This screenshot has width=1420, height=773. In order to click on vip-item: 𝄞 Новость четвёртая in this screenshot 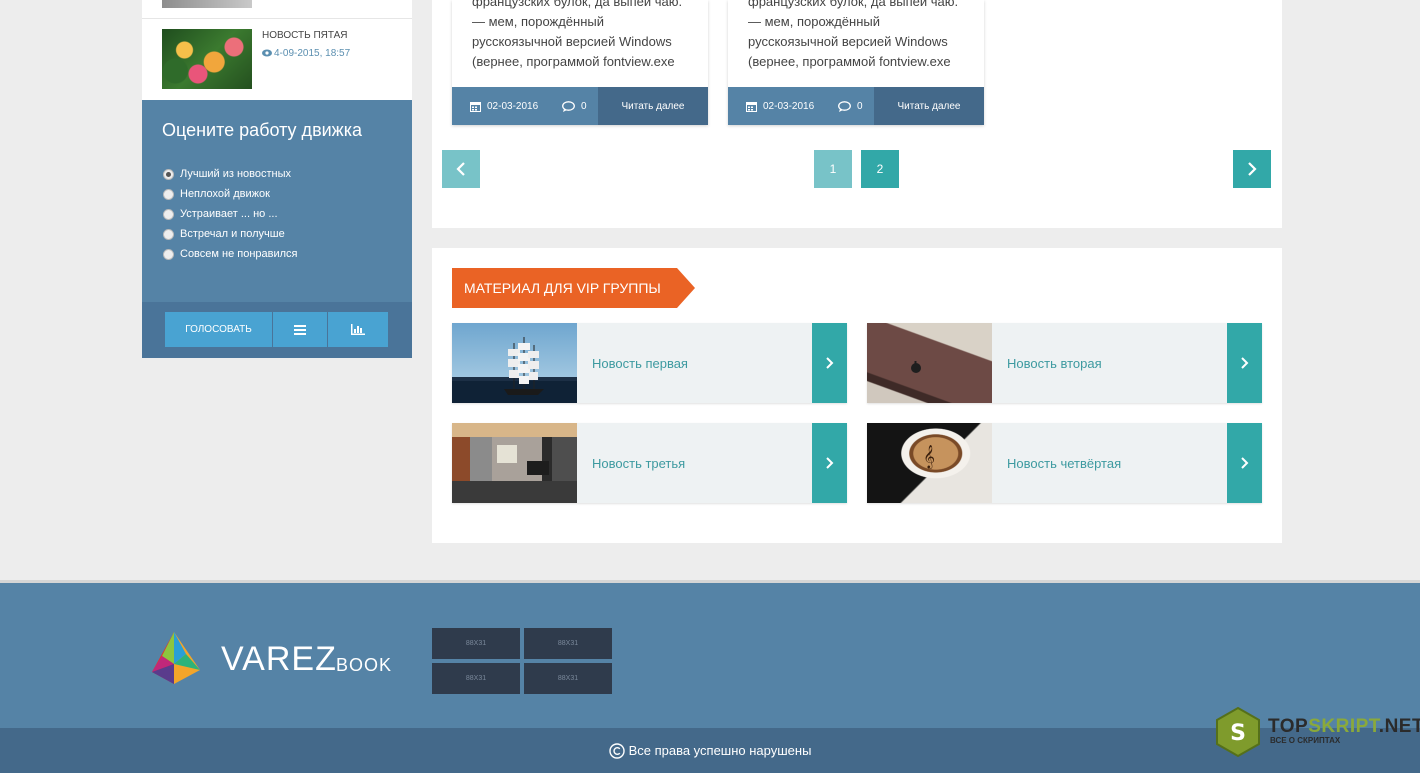, I will do `click(1064, 463)`.